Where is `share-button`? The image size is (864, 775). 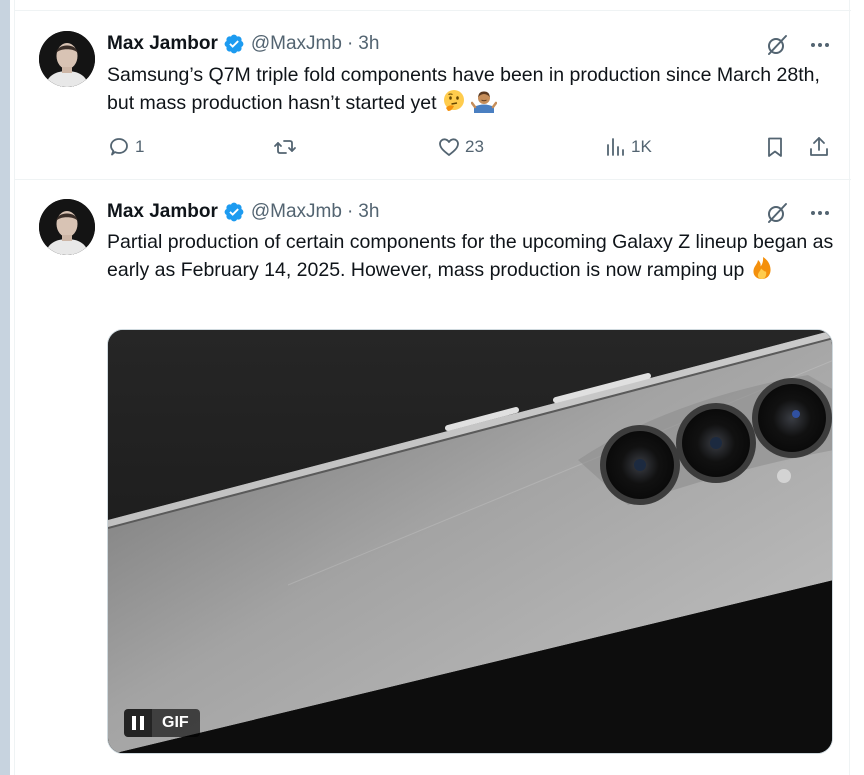 share-button is located at coordinates (819, 147).